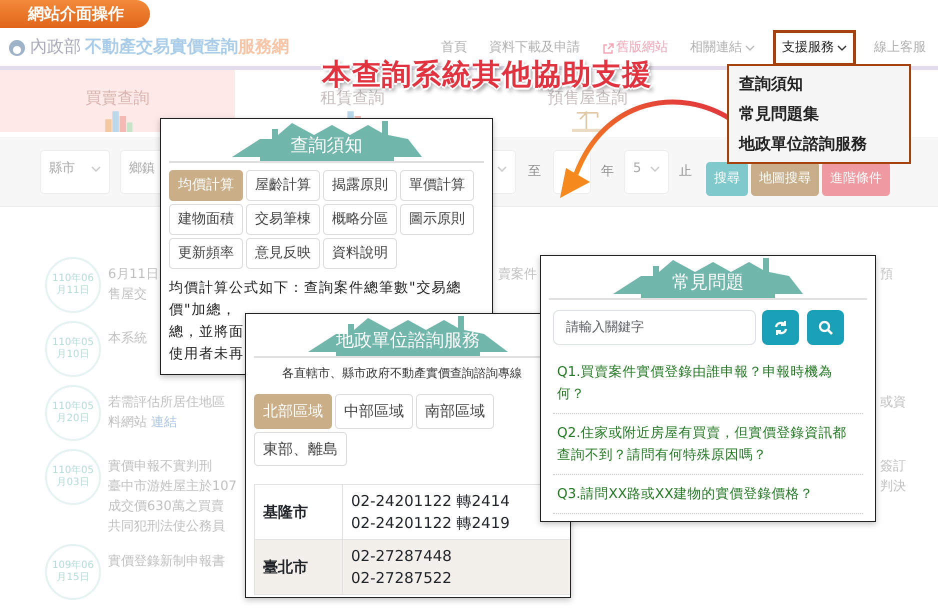  I want to click on news-text: 賣案件, so click(517, 275).